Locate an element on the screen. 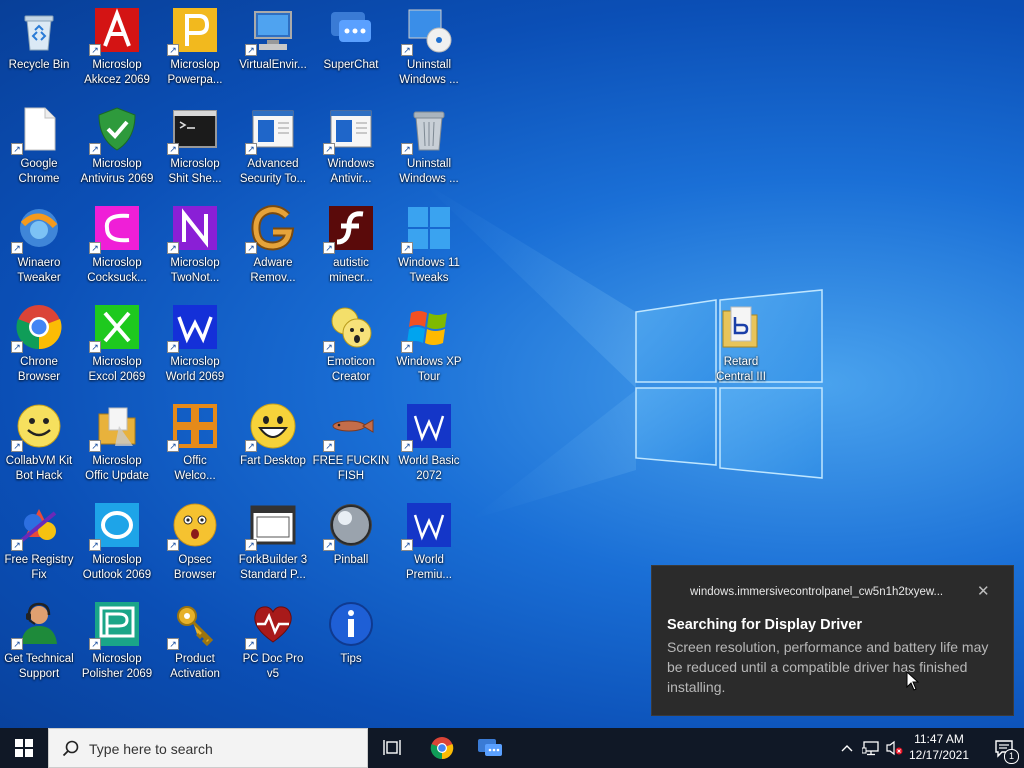 This screenshot has width=1024, height=768. computer-icon: ↗ is located at coordinates (271, 31).